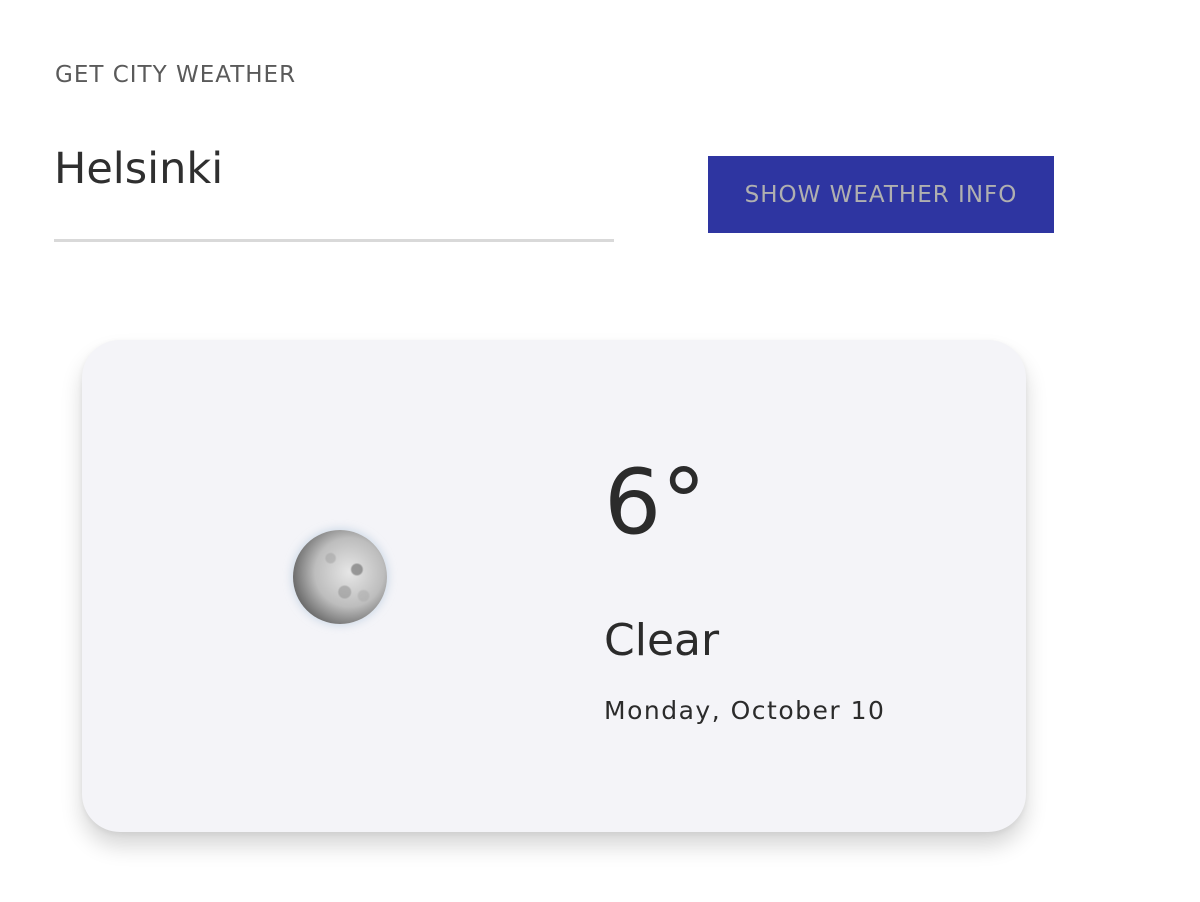 This screenshot has height=902, width=1200. Describe the element at coordinates (340, 577) in the screenshot. I see `moon-icon` at that location.